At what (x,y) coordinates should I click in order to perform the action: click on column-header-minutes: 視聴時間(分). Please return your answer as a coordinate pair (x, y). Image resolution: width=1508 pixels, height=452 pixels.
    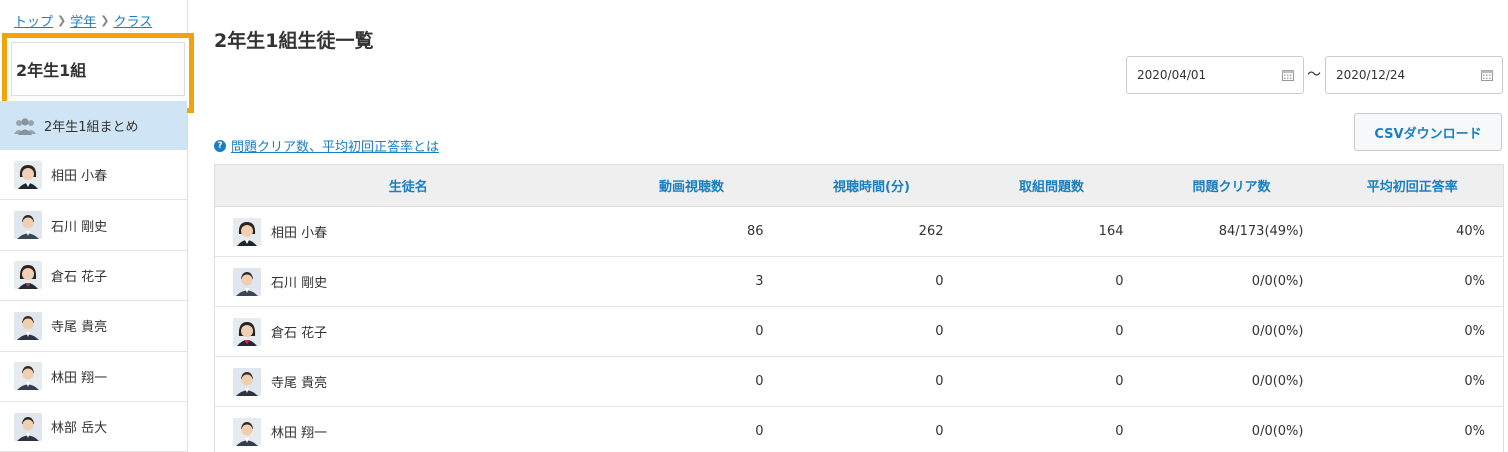
    Looking at the image, I should click on (871, 185).